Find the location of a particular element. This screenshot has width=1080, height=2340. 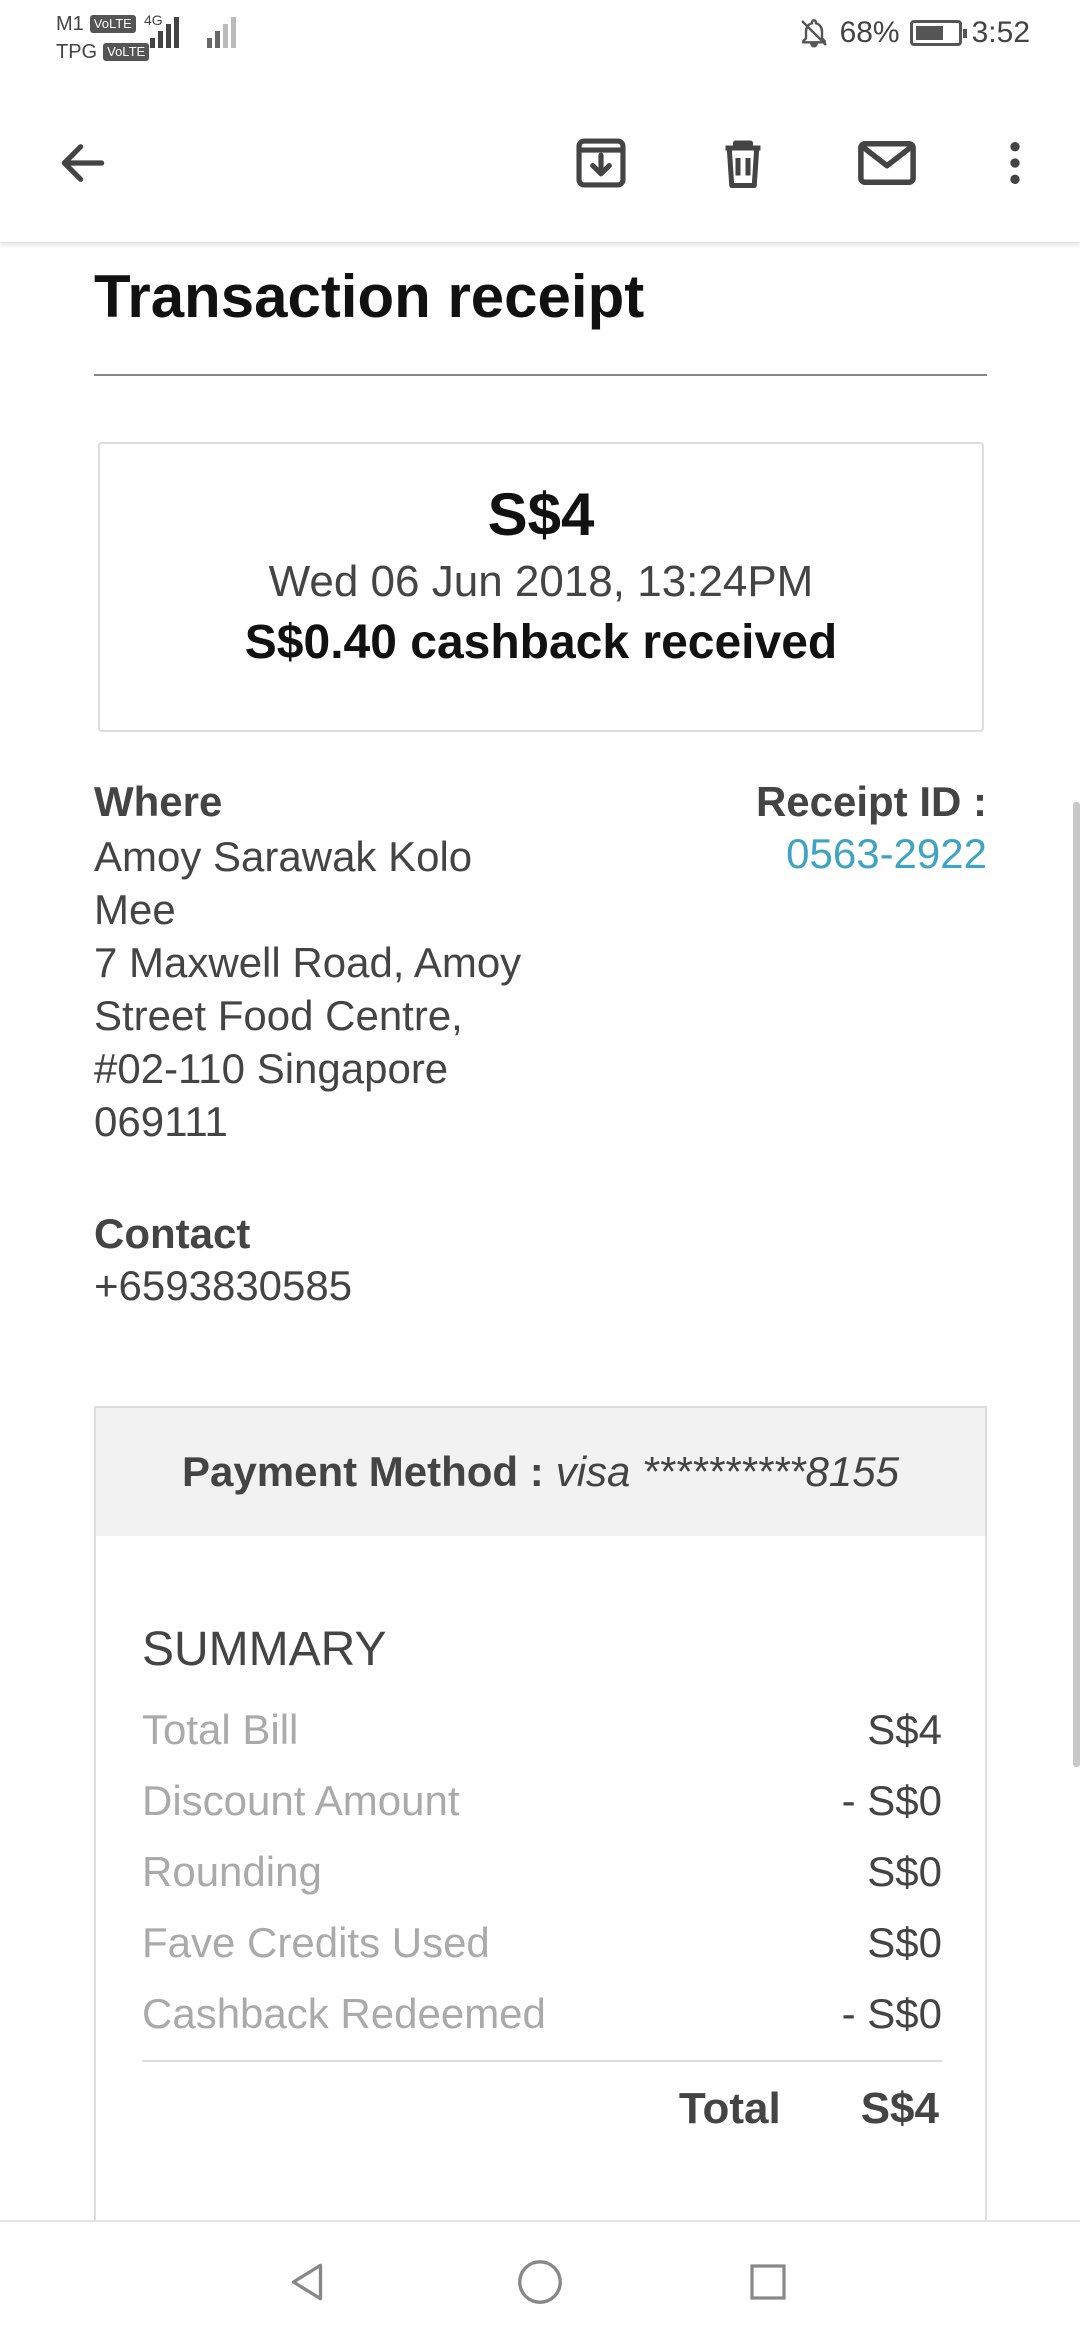

mark-unread-button is located at coordinates (887, 163).